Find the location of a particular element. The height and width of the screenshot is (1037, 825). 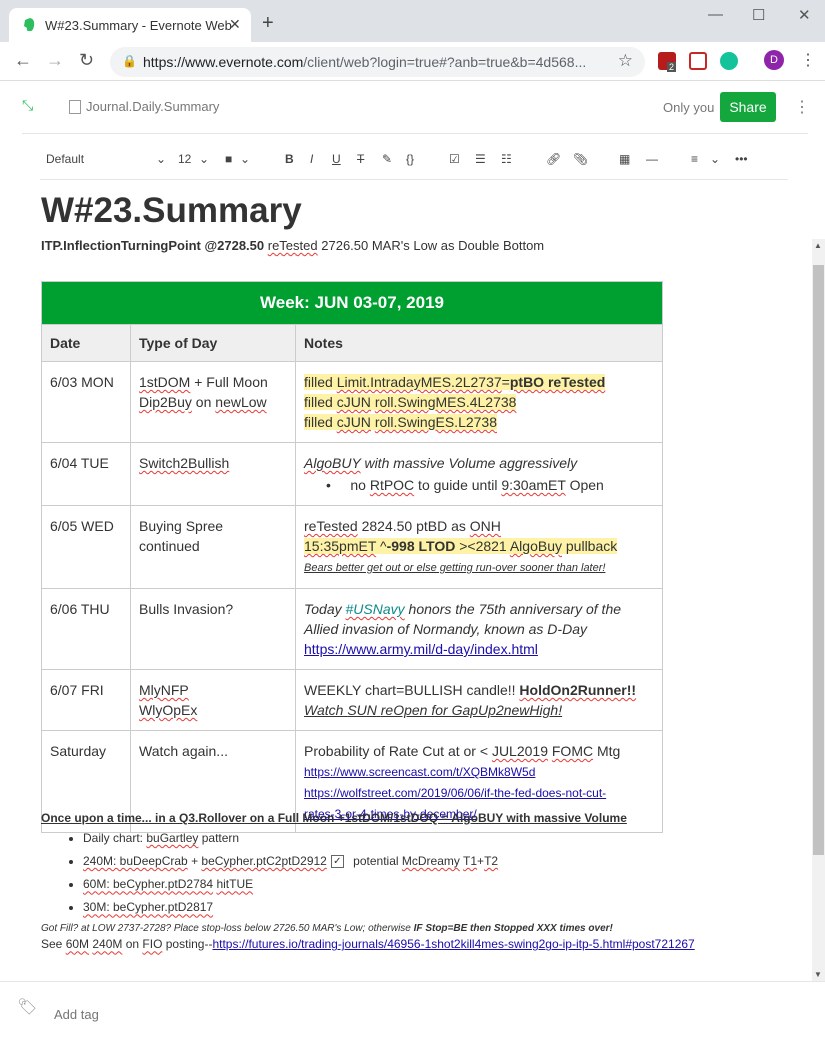

checklist-icon: ☑ is located at coordinates (454, 159).